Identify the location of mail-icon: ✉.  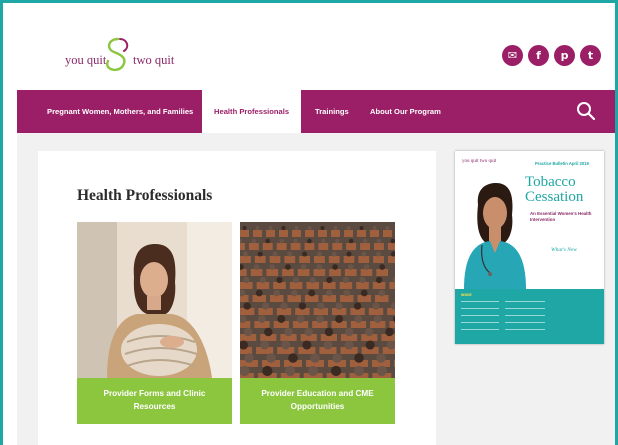
(512, 55).